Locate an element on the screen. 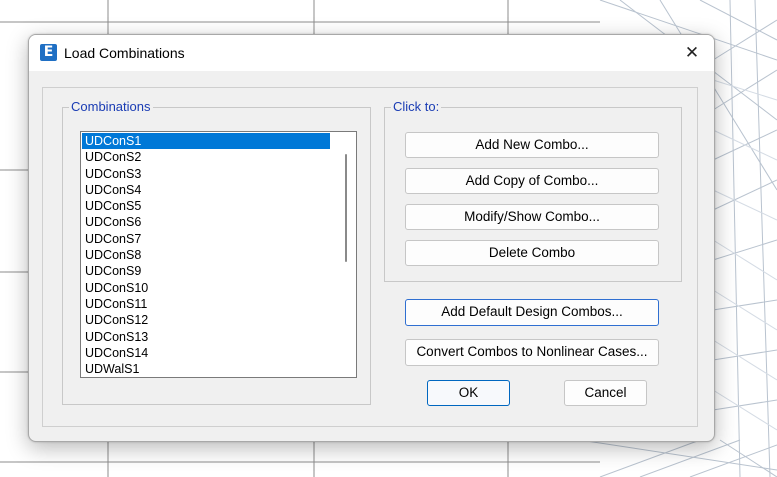 The height and width of the screenshot is (477, 777). list-item: UDConS4 is located at coordinates (206, 190).